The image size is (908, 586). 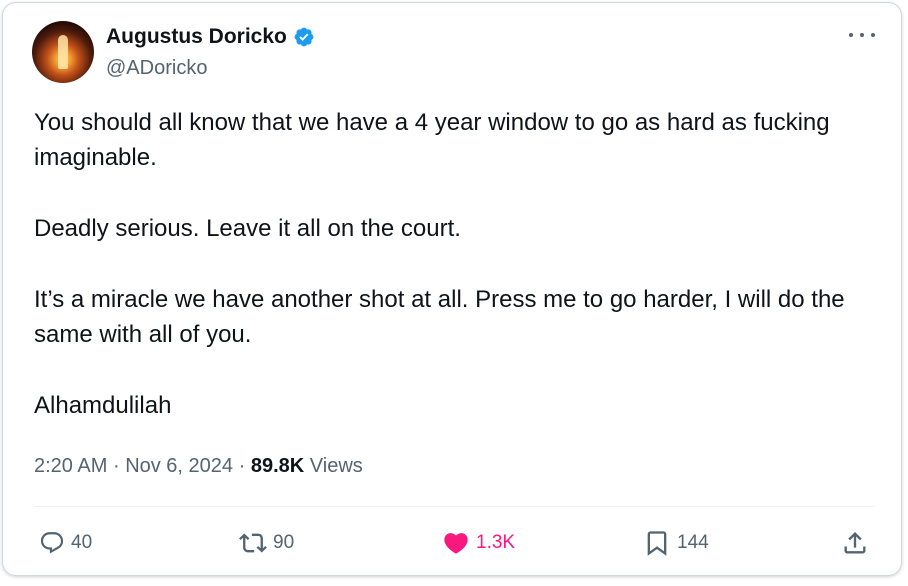 I want to click on like-button: 1.3K, so click(x=478, y=543).